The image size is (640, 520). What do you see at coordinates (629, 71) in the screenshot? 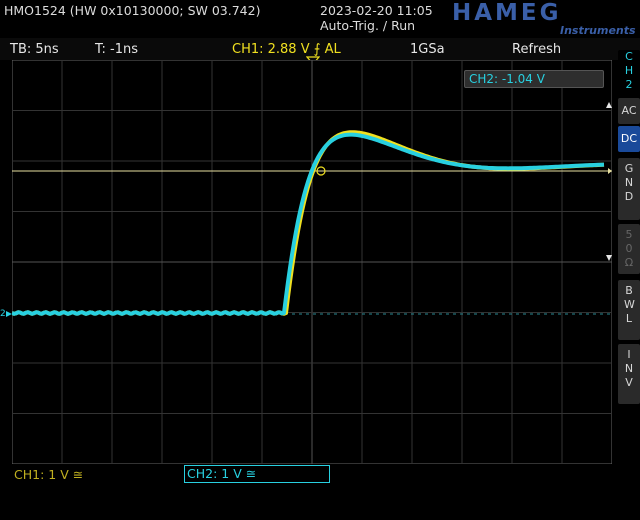
I see `sidebar-channel-label: CH2` at bounding box center [629, 71].